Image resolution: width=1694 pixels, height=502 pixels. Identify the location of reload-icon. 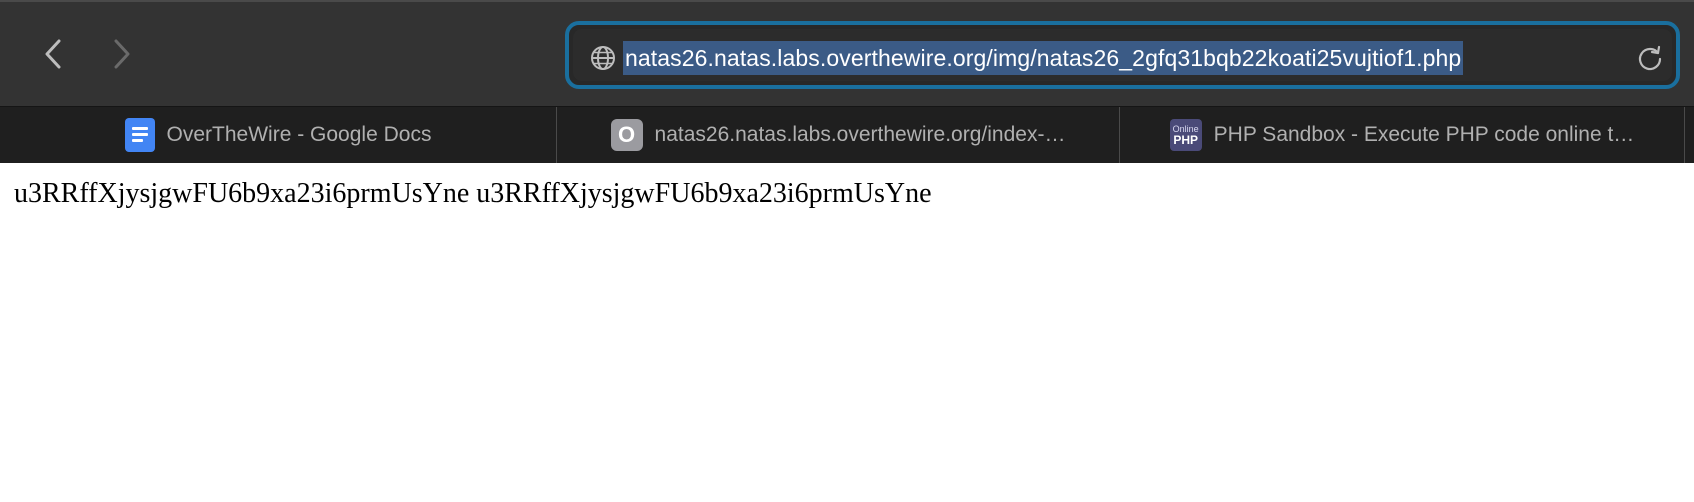
(1650, 58).